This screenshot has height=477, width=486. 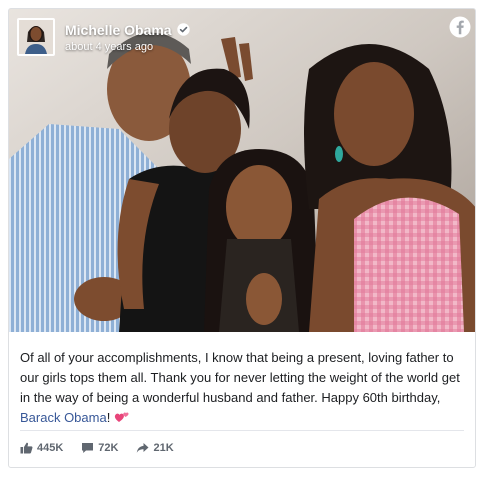 I want to click on facebook-logo-icon, so click(x=460, y=27).